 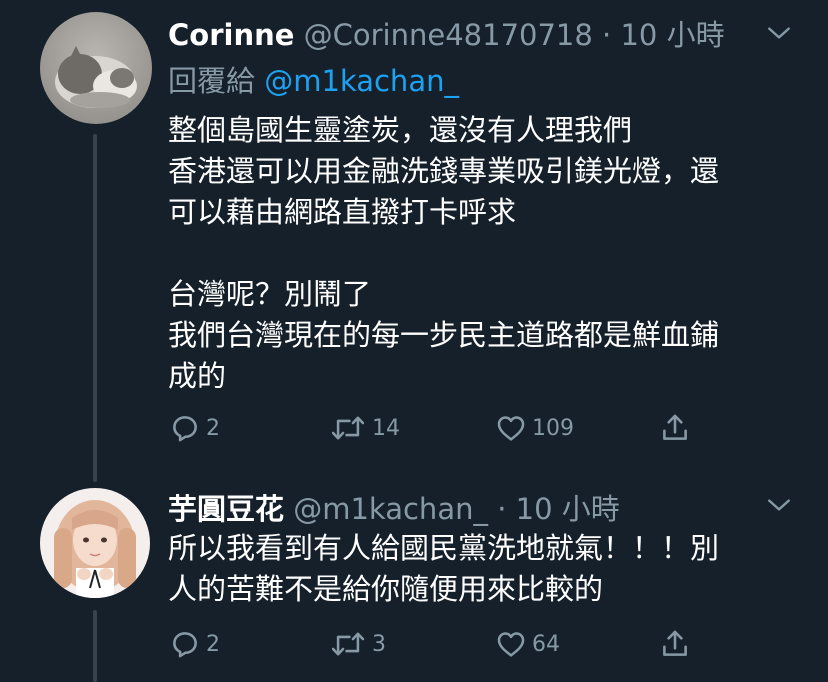 What do you see at coordinates (553, 428) in the screenshot?
I see `like-count: 109` at bounding box center [553, 428].